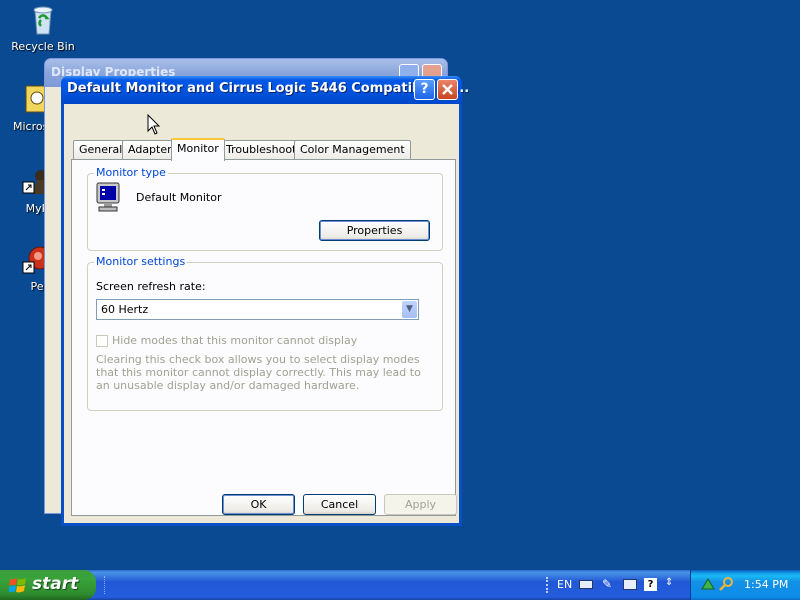 The image size is (800, 600). I want to click on search-icon, so click(727, 584).